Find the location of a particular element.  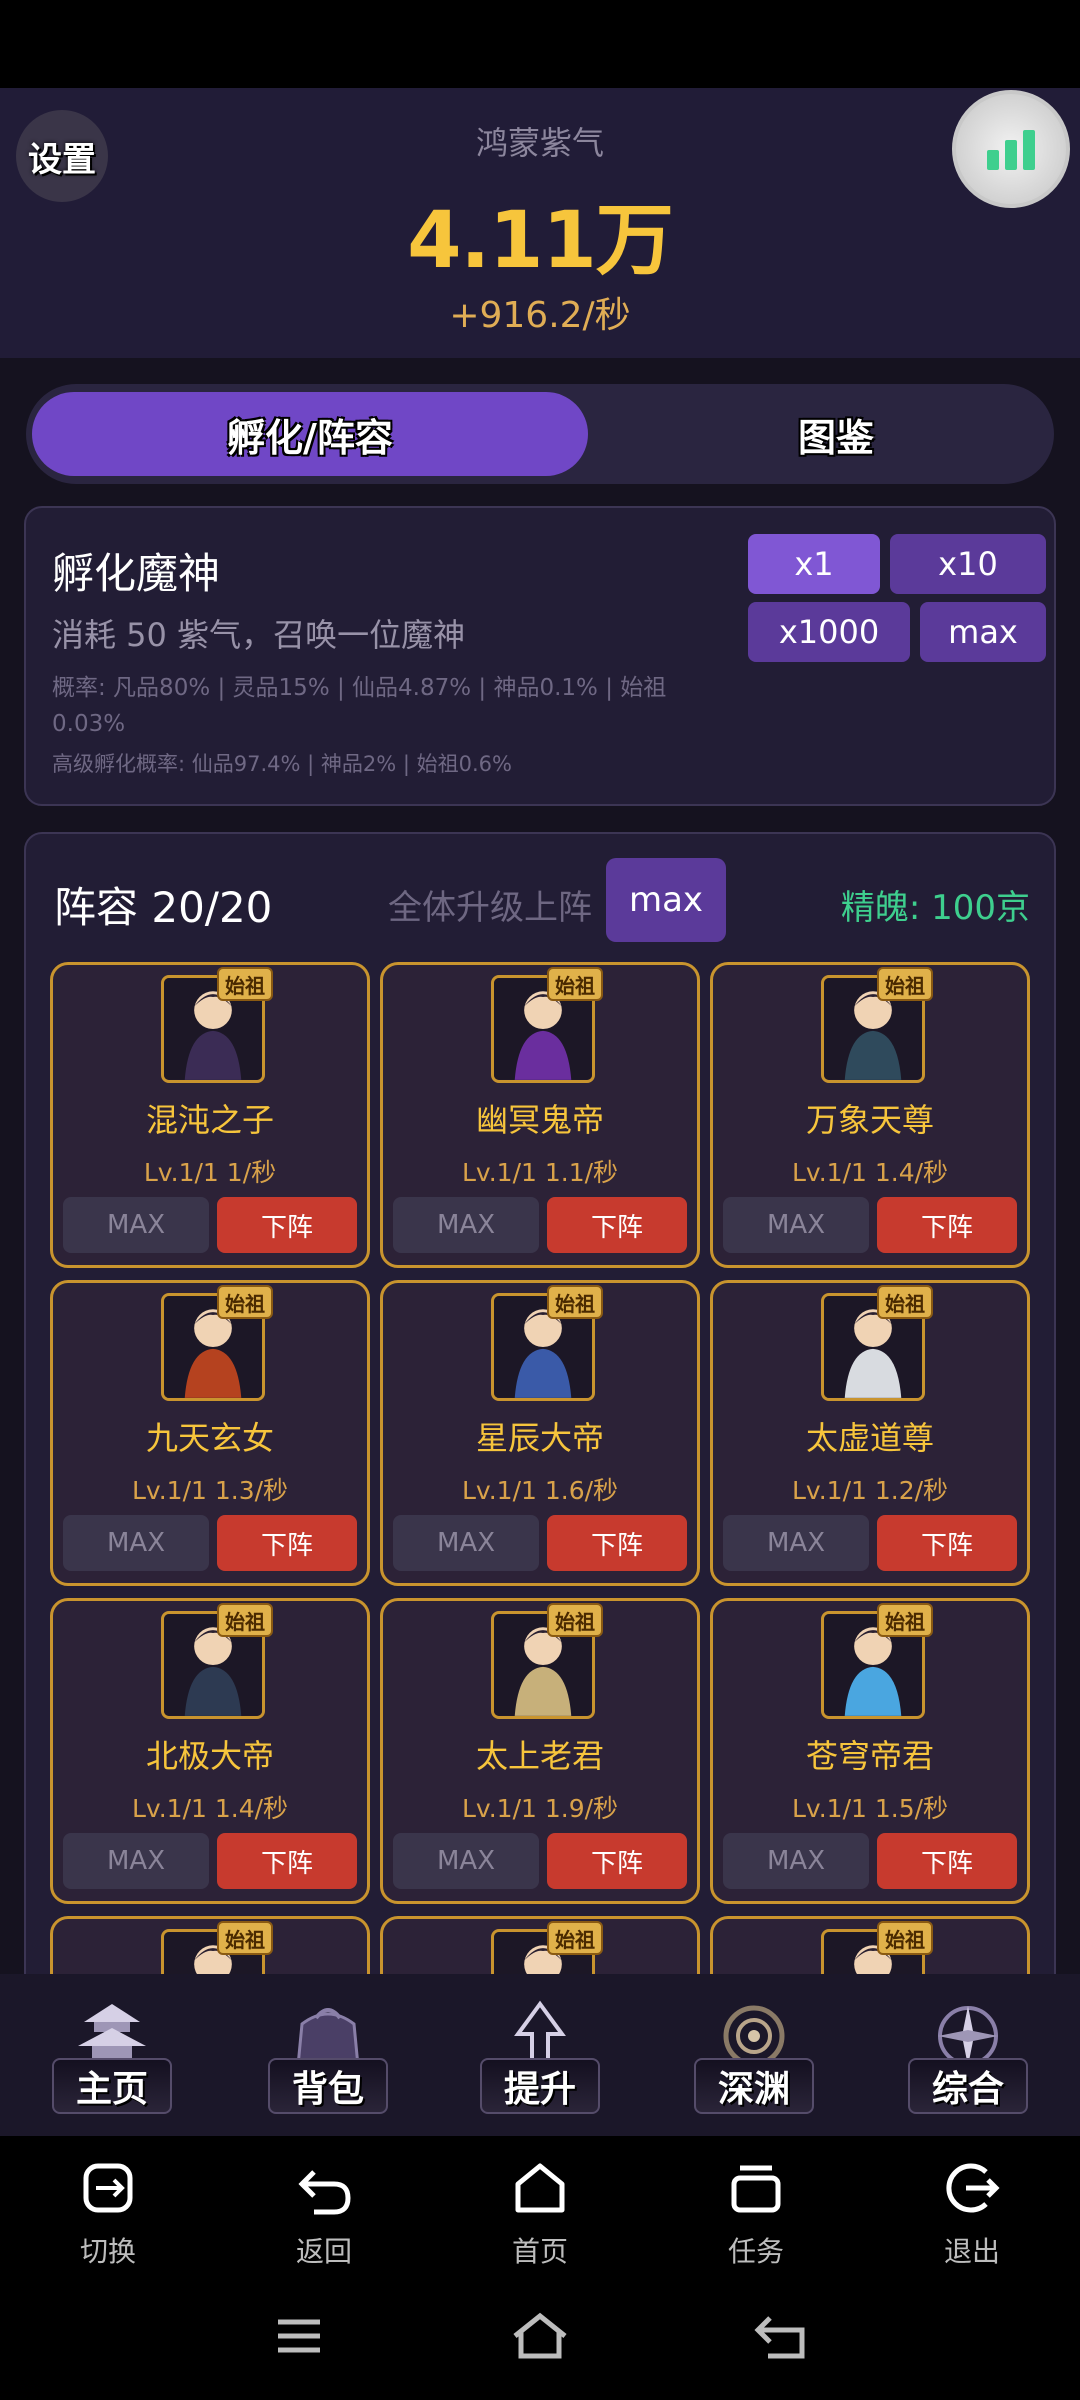

advanced-hatch-probability: 高级孵化概率: 仙品97.4% | 神品2% | 始祖0.6% is located at coordinates (282, 764).